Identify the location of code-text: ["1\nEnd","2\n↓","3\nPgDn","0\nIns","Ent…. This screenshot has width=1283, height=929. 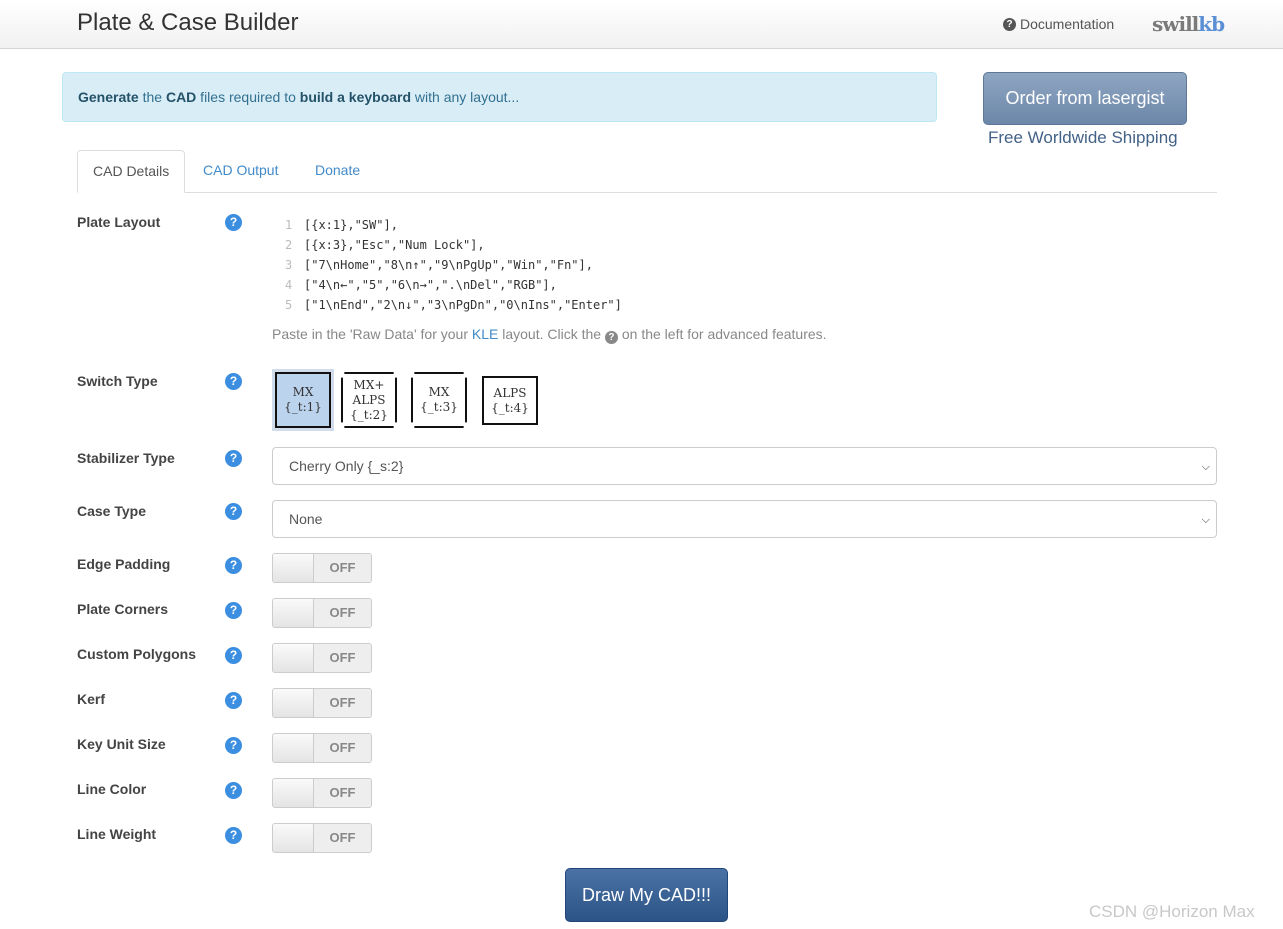
(463, 305).